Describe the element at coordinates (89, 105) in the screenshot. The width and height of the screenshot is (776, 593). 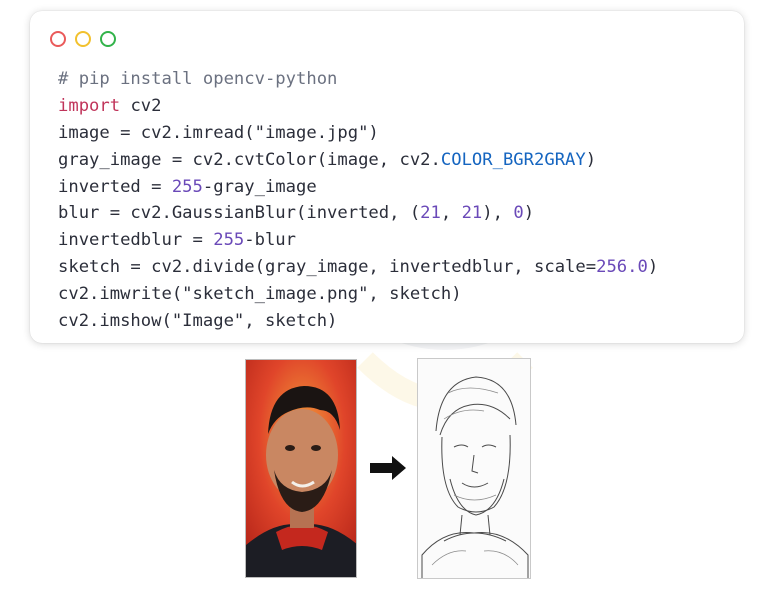
I see `code-token: import` at that location.